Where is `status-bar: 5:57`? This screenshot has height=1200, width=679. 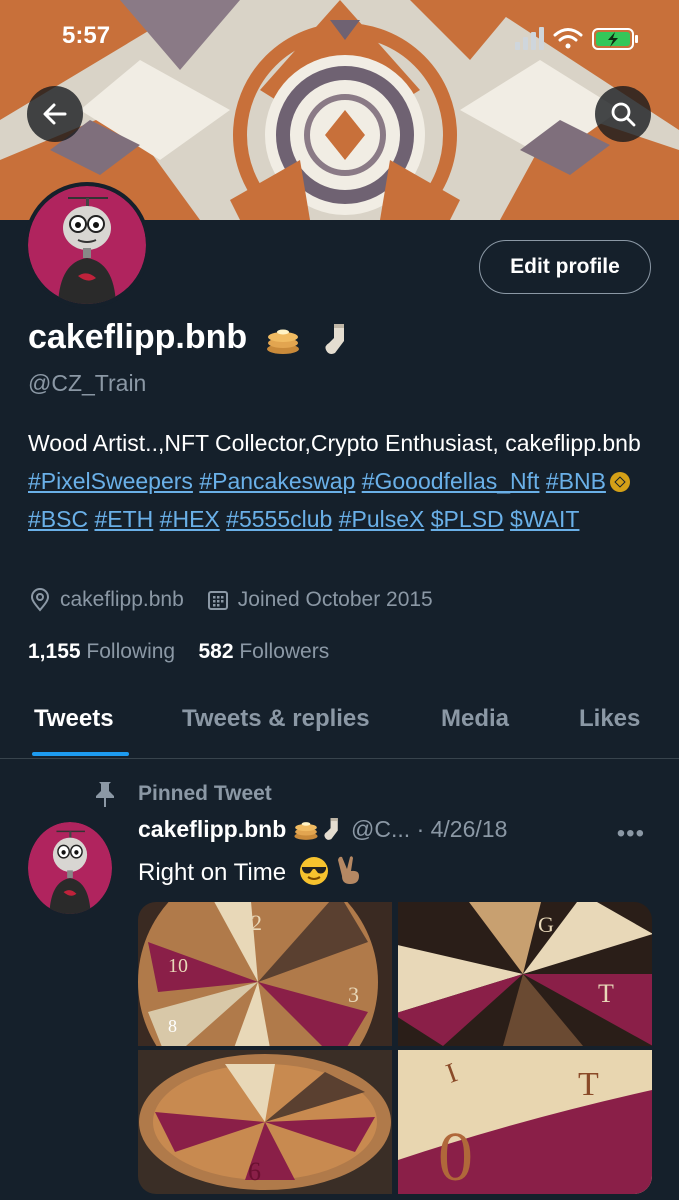 status-bar: 5:57 is located at coordinates (339, 38).